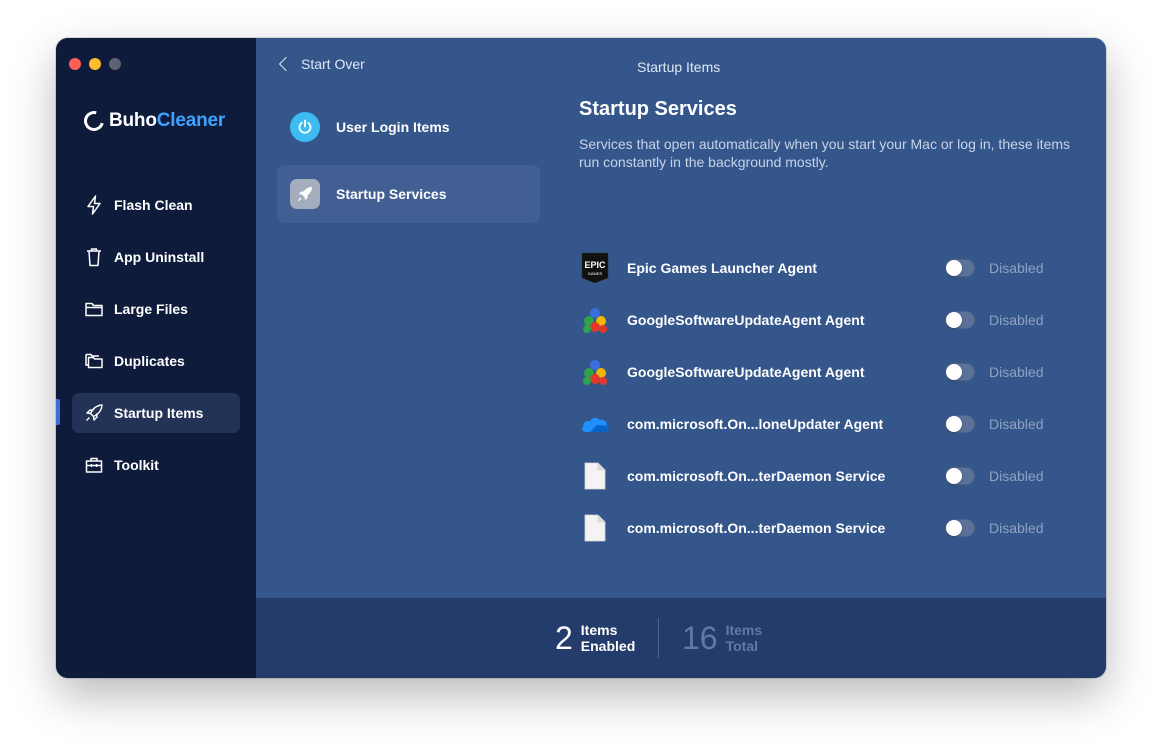 Image resolution: width=1162 pixels, height=752 pixels. I want to click on total-label: Items Total, so click(744, 638).